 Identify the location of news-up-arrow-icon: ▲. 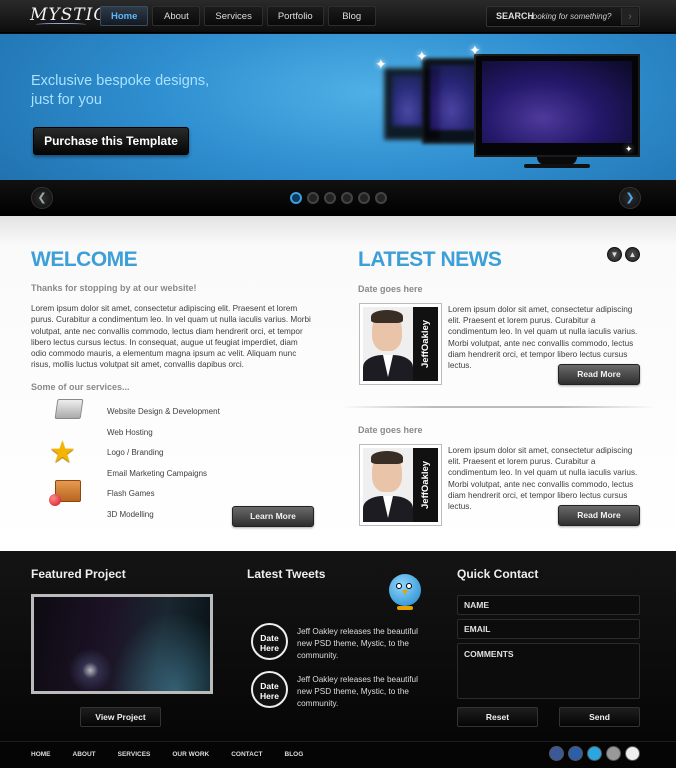
(632, 254).